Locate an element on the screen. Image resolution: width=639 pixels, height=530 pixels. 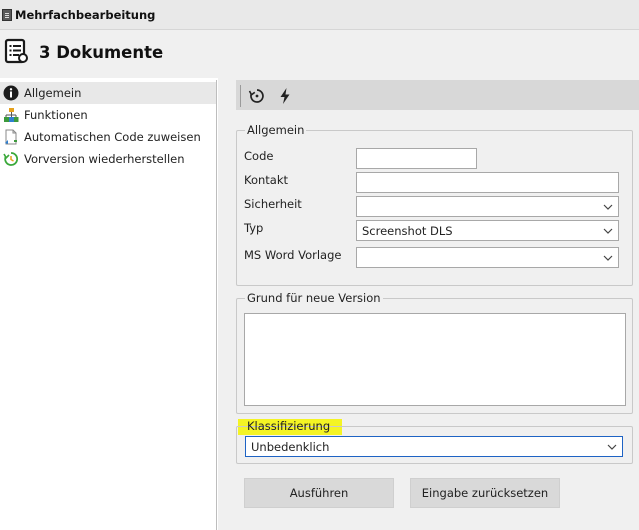
reset-icon is located at coordinates (256, 95).